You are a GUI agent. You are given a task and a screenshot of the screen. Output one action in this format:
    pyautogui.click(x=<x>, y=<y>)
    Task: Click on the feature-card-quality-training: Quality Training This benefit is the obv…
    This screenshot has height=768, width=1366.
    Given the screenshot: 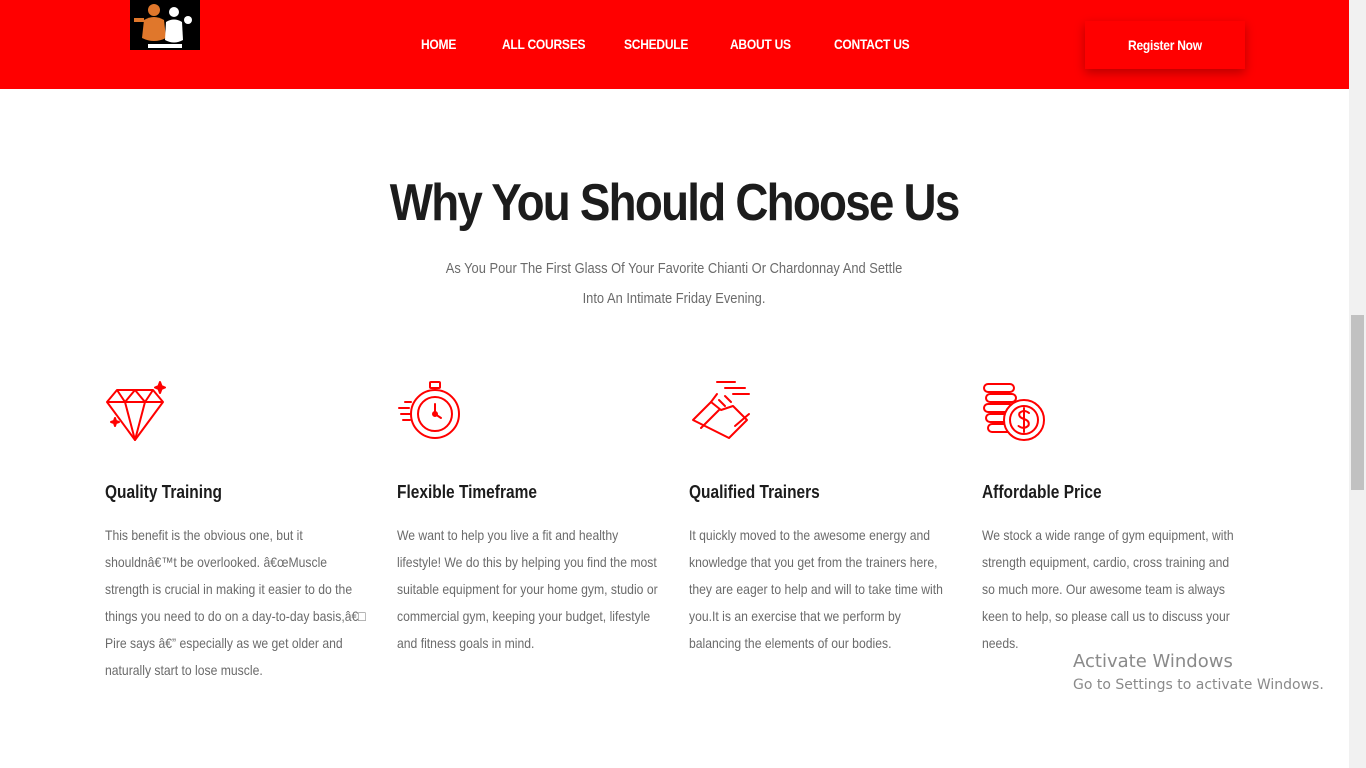 What is the action you would take?
    pyautogui.click(x=236, y=529)
    